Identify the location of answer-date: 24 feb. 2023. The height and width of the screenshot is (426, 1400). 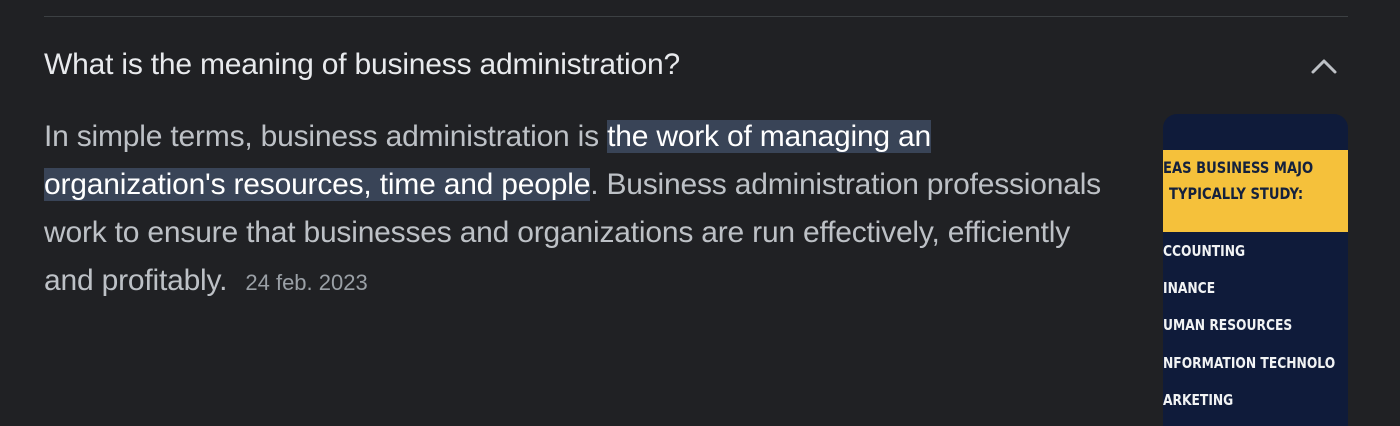
(306, 282).